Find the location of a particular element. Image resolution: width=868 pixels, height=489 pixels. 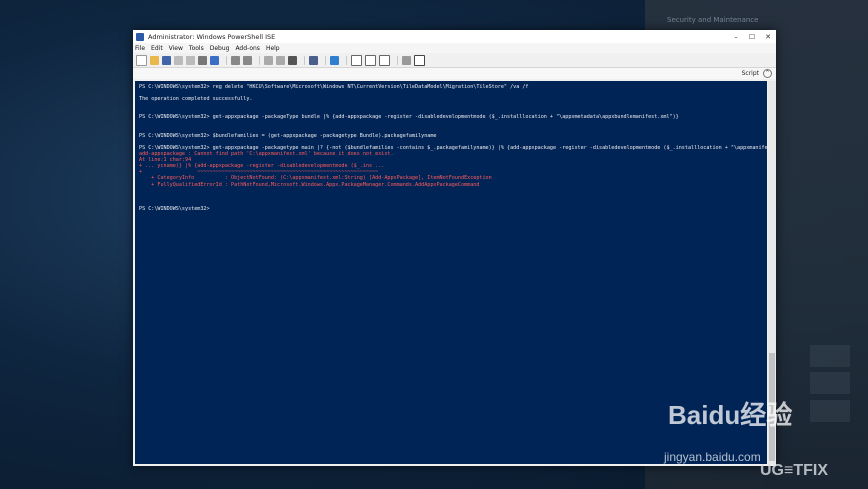

close-button: ✕ is located at coordinates (768, 37).